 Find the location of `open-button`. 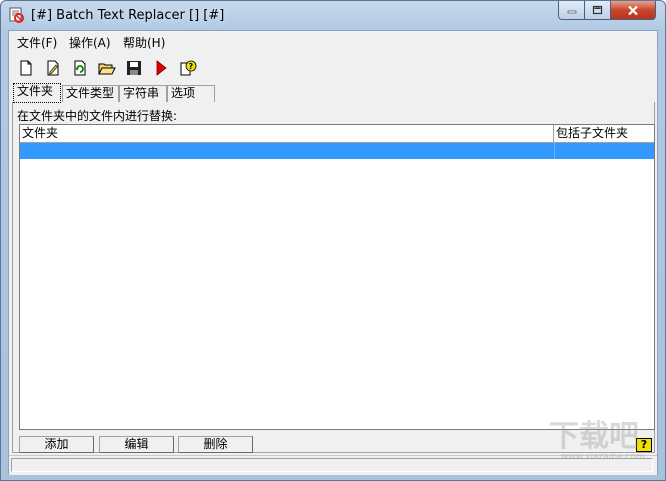

open-button is located at coordinates (107, 68).